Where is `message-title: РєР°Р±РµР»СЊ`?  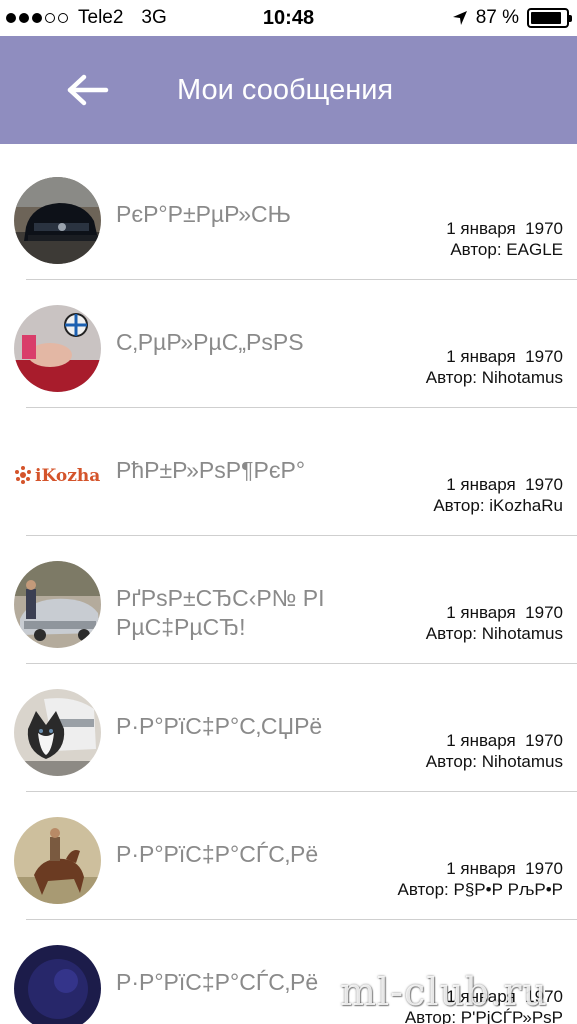 message-title: РєР°Р±РµР»СЊ is located at coordinates (203, 214).